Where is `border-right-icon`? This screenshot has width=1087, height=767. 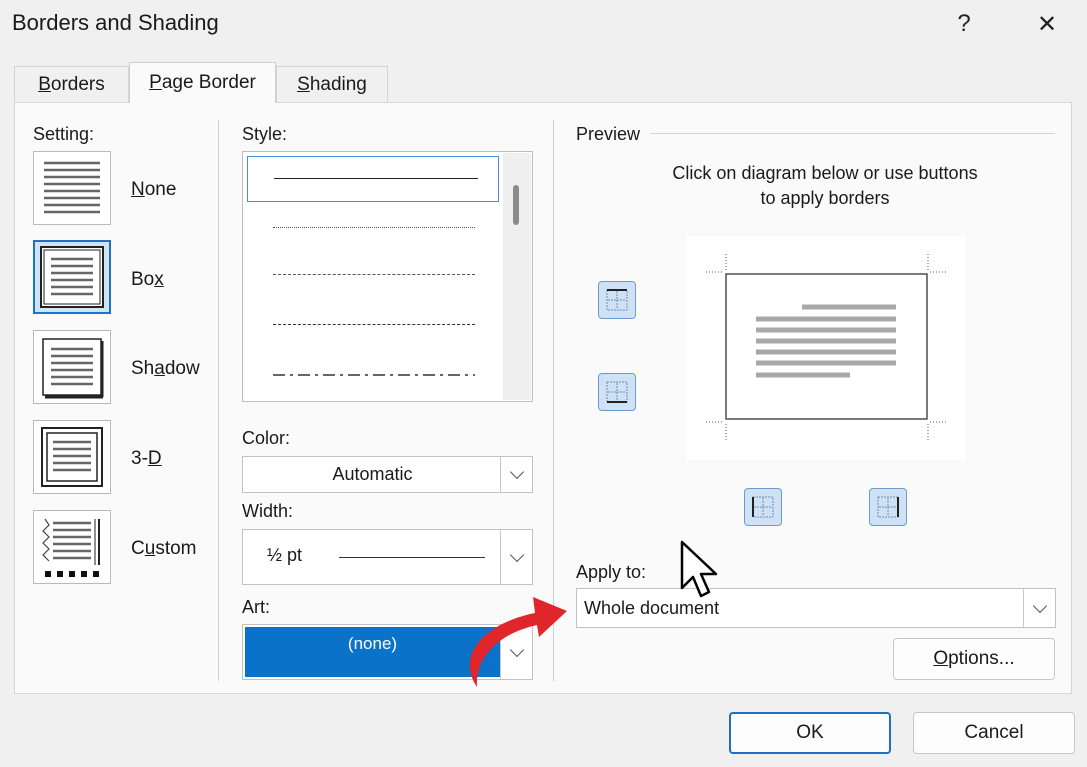 border-right-icon is located at coordinates (888, 507).